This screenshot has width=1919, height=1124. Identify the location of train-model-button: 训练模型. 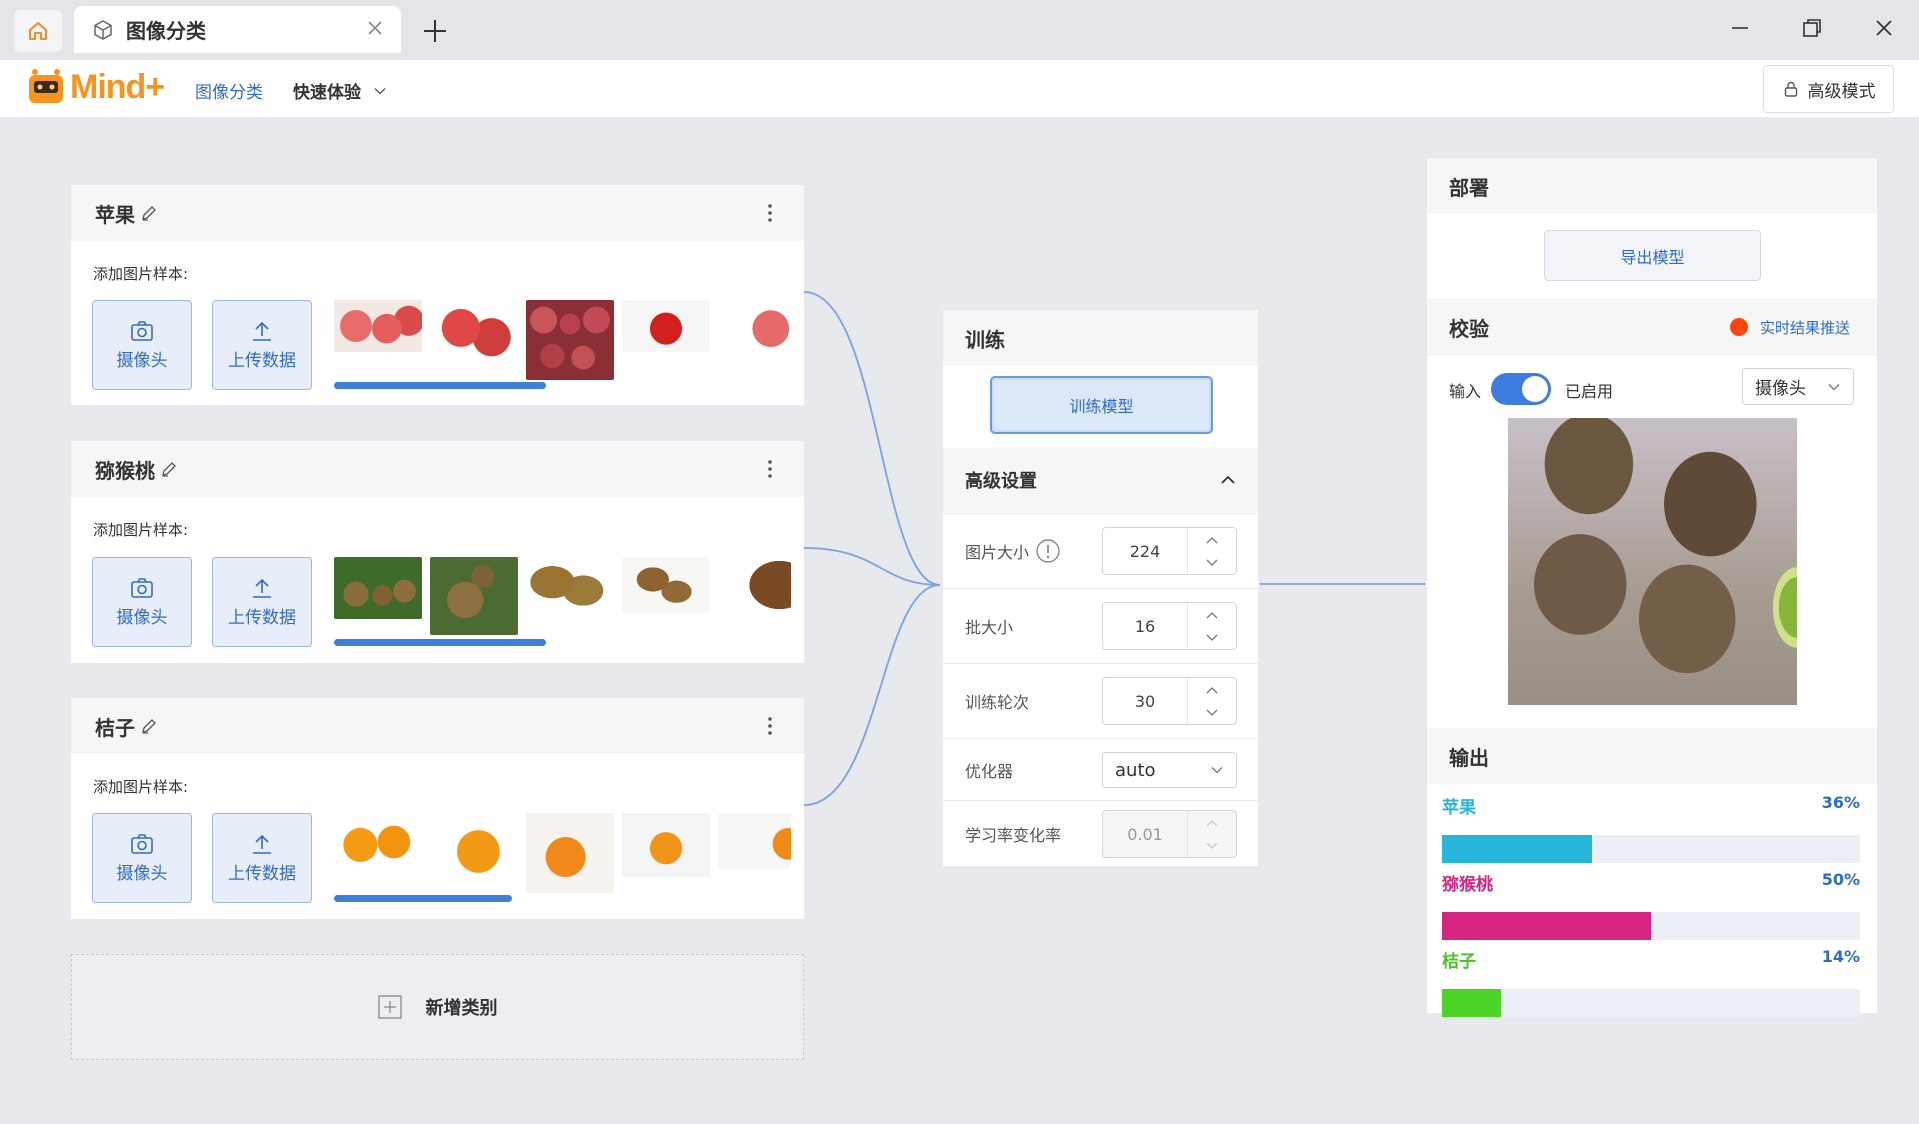
(1101, 405).